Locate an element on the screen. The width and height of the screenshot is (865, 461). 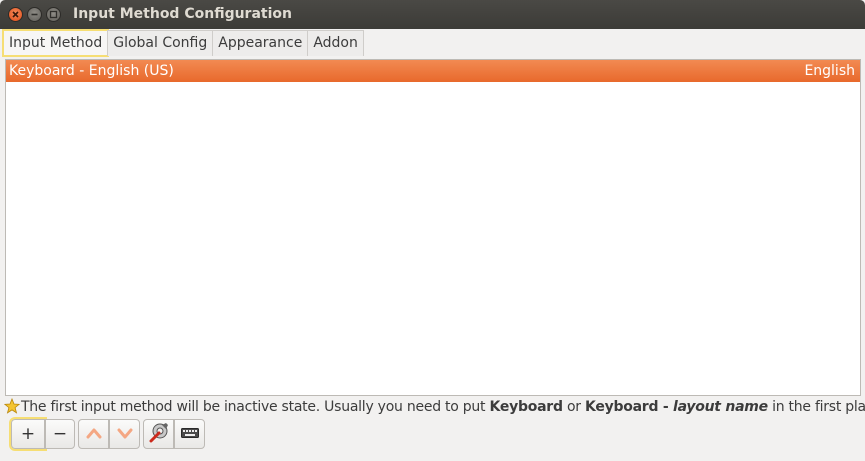
move-up-button is located at coordinates (93, 434).